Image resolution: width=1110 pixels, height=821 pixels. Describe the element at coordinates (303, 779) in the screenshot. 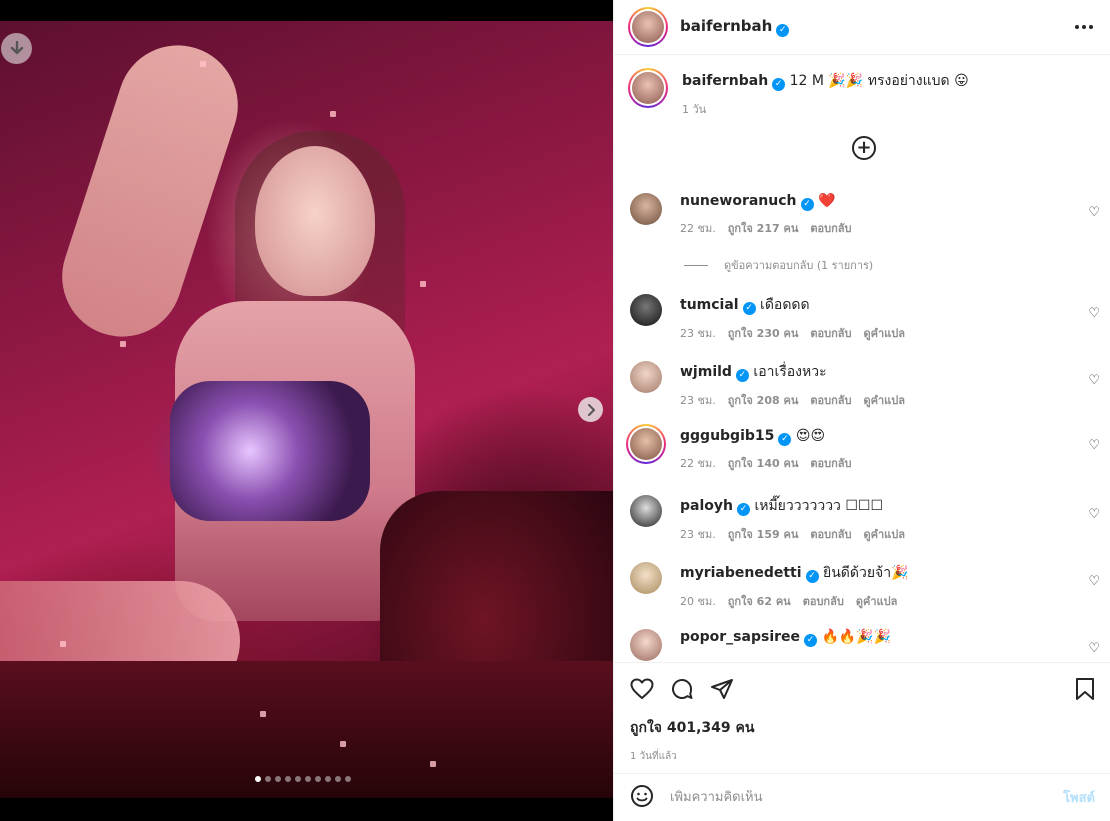

I see `carousel-indicator` at that location.